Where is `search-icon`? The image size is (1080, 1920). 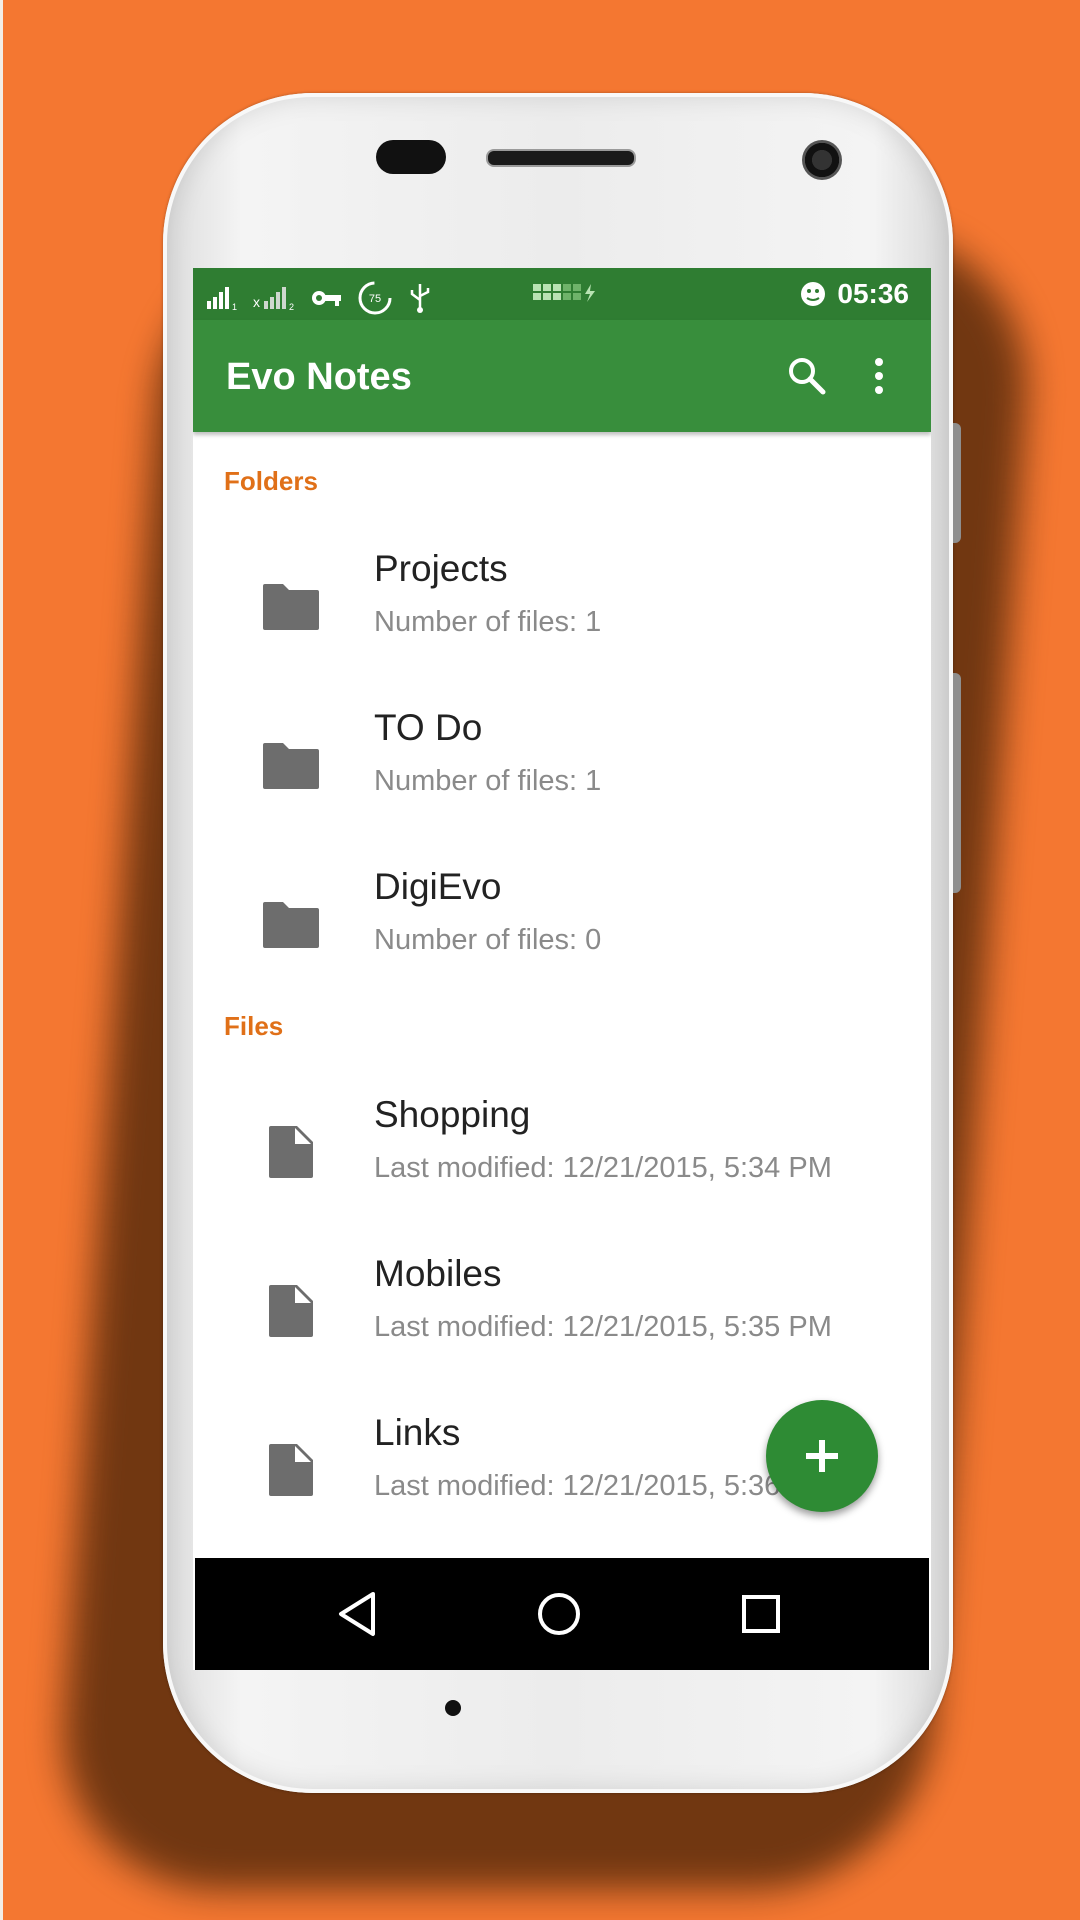
search-icon is located at coordinates (807, 376).